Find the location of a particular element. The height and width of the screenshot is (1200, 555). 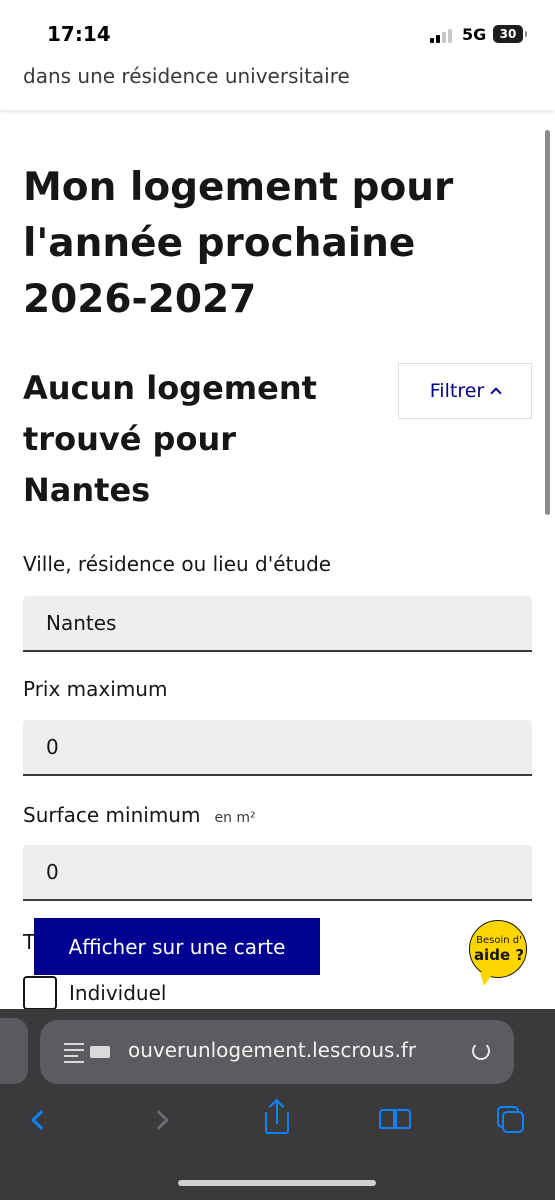

min-surface-label-text: Surface minimum is located at coordinates (112, 815).